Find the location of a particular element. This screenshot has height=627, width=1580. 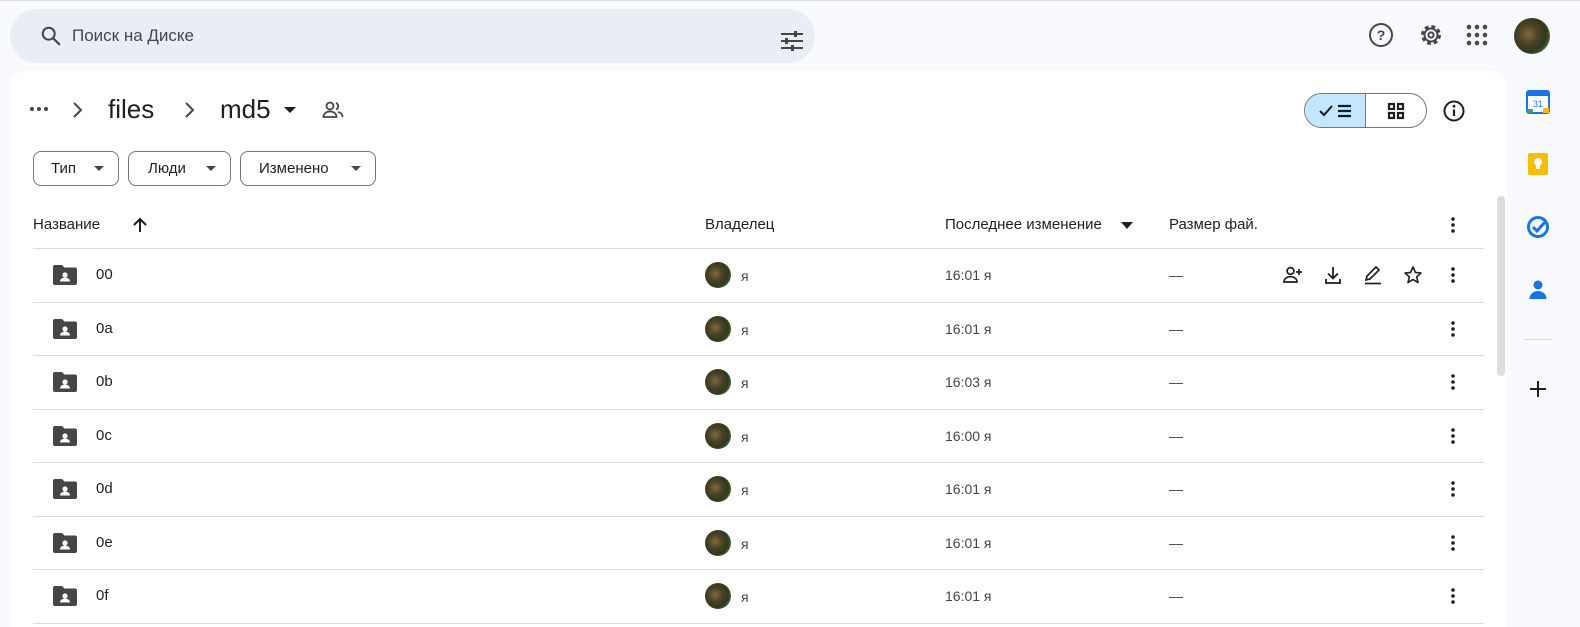

breadcrumb-parent: files is located at coordinates (131, 109).